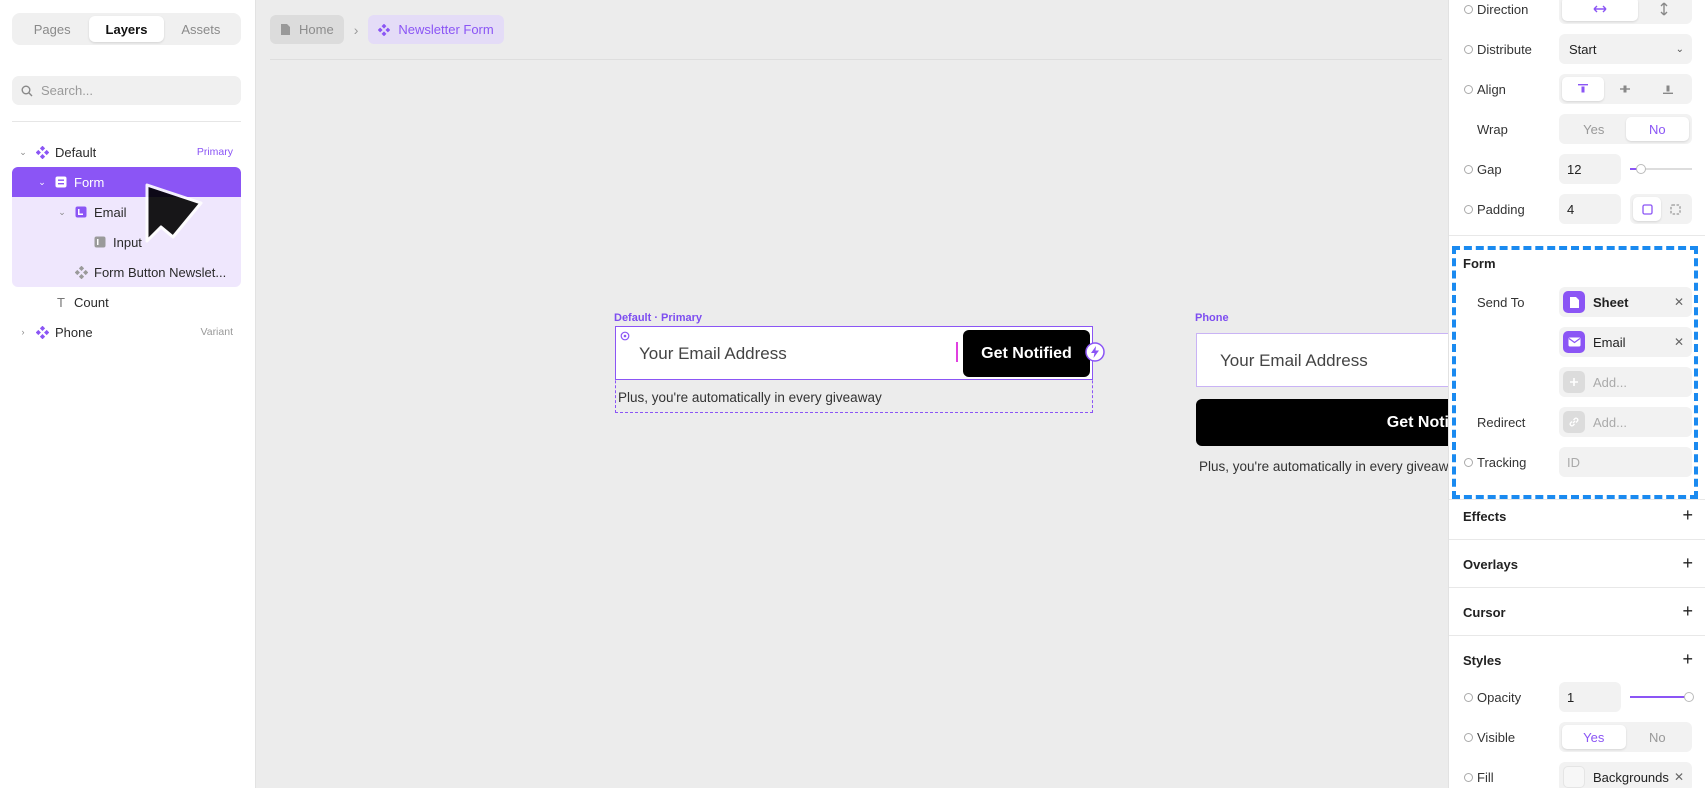 The width and height of the screenshot is (1705, 788). Describe the element at coordinates (127, 242) in the screenshot. I see `layer-label: Input` at that location.